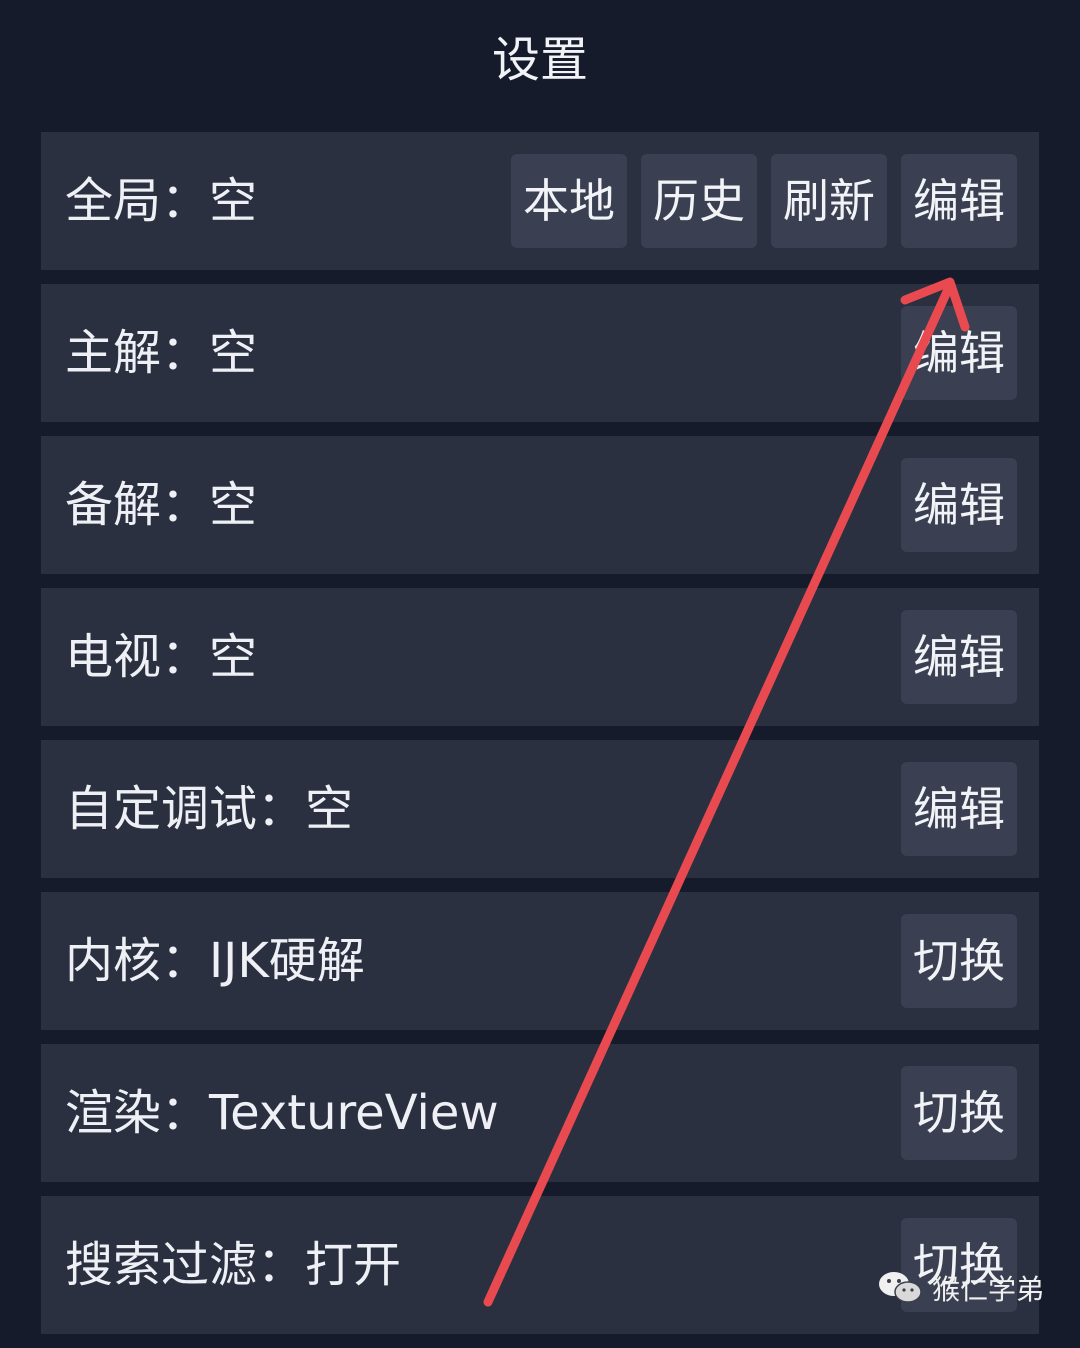  Describe the element at coordinates (569, 201) in the screenshot. I see `local-button: 本地` at that location.